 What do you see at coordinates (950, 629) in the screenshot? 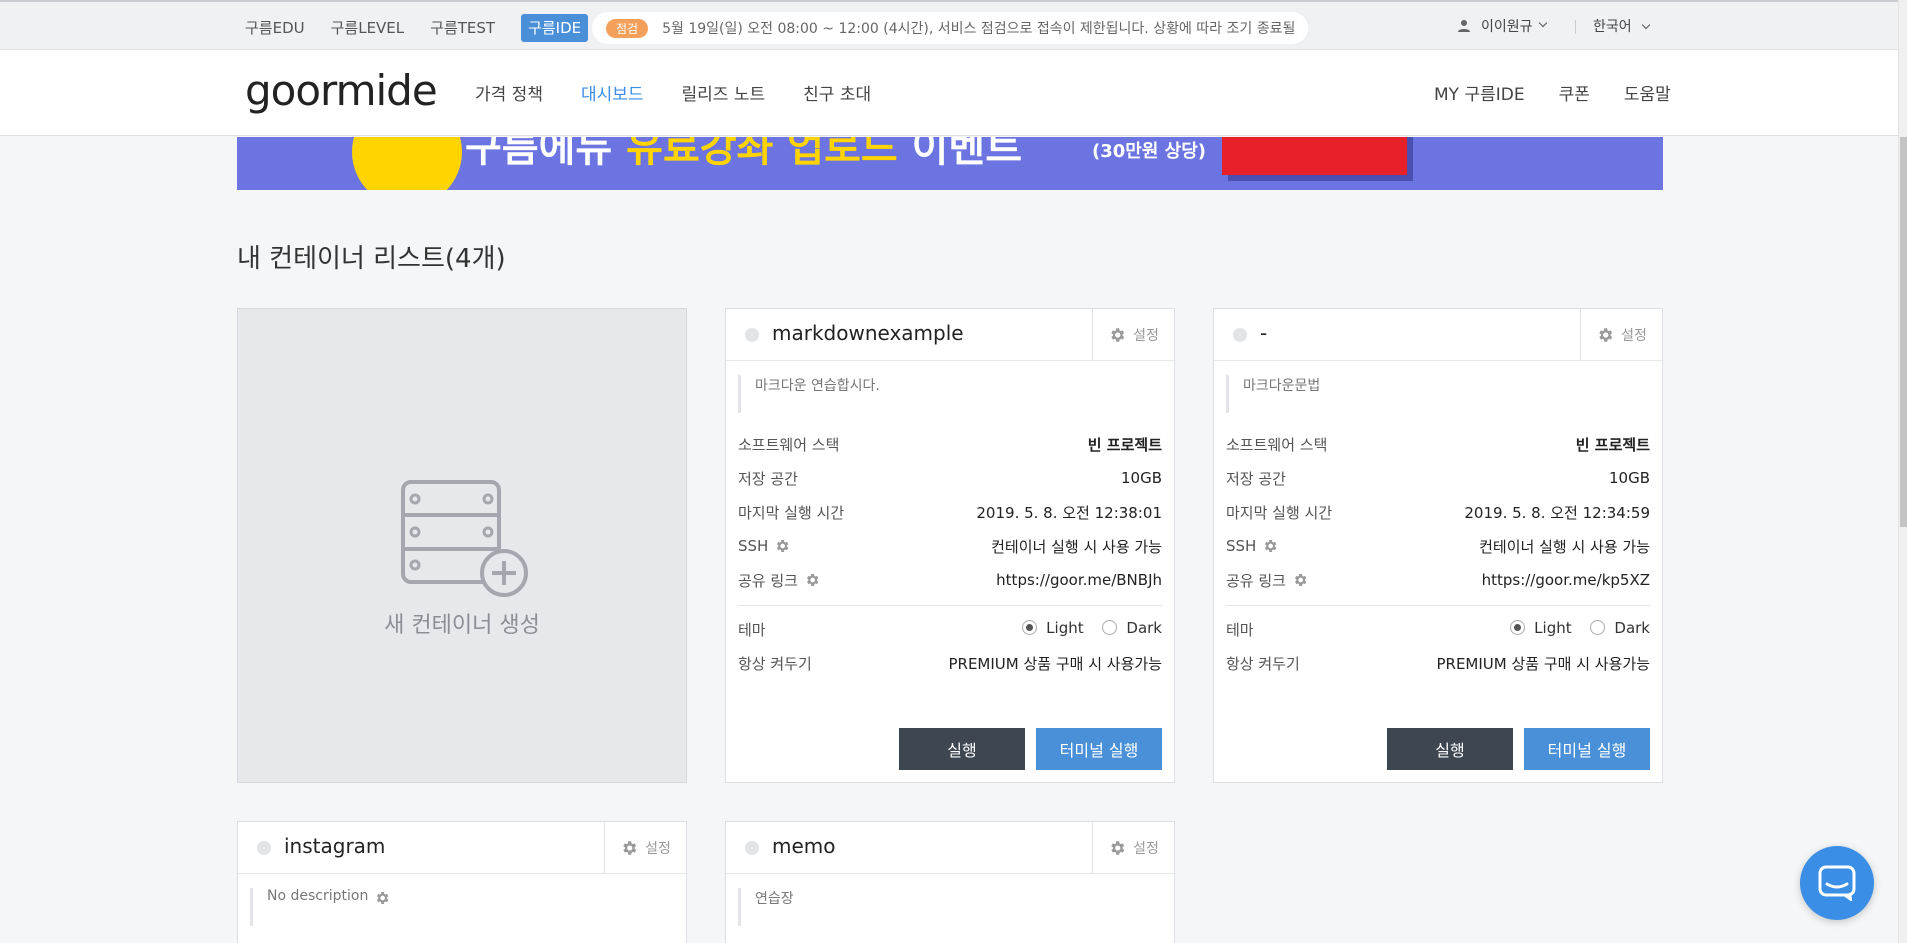
I see `row-theme: 테마 Light Dark` at bounding box center [950, 629].